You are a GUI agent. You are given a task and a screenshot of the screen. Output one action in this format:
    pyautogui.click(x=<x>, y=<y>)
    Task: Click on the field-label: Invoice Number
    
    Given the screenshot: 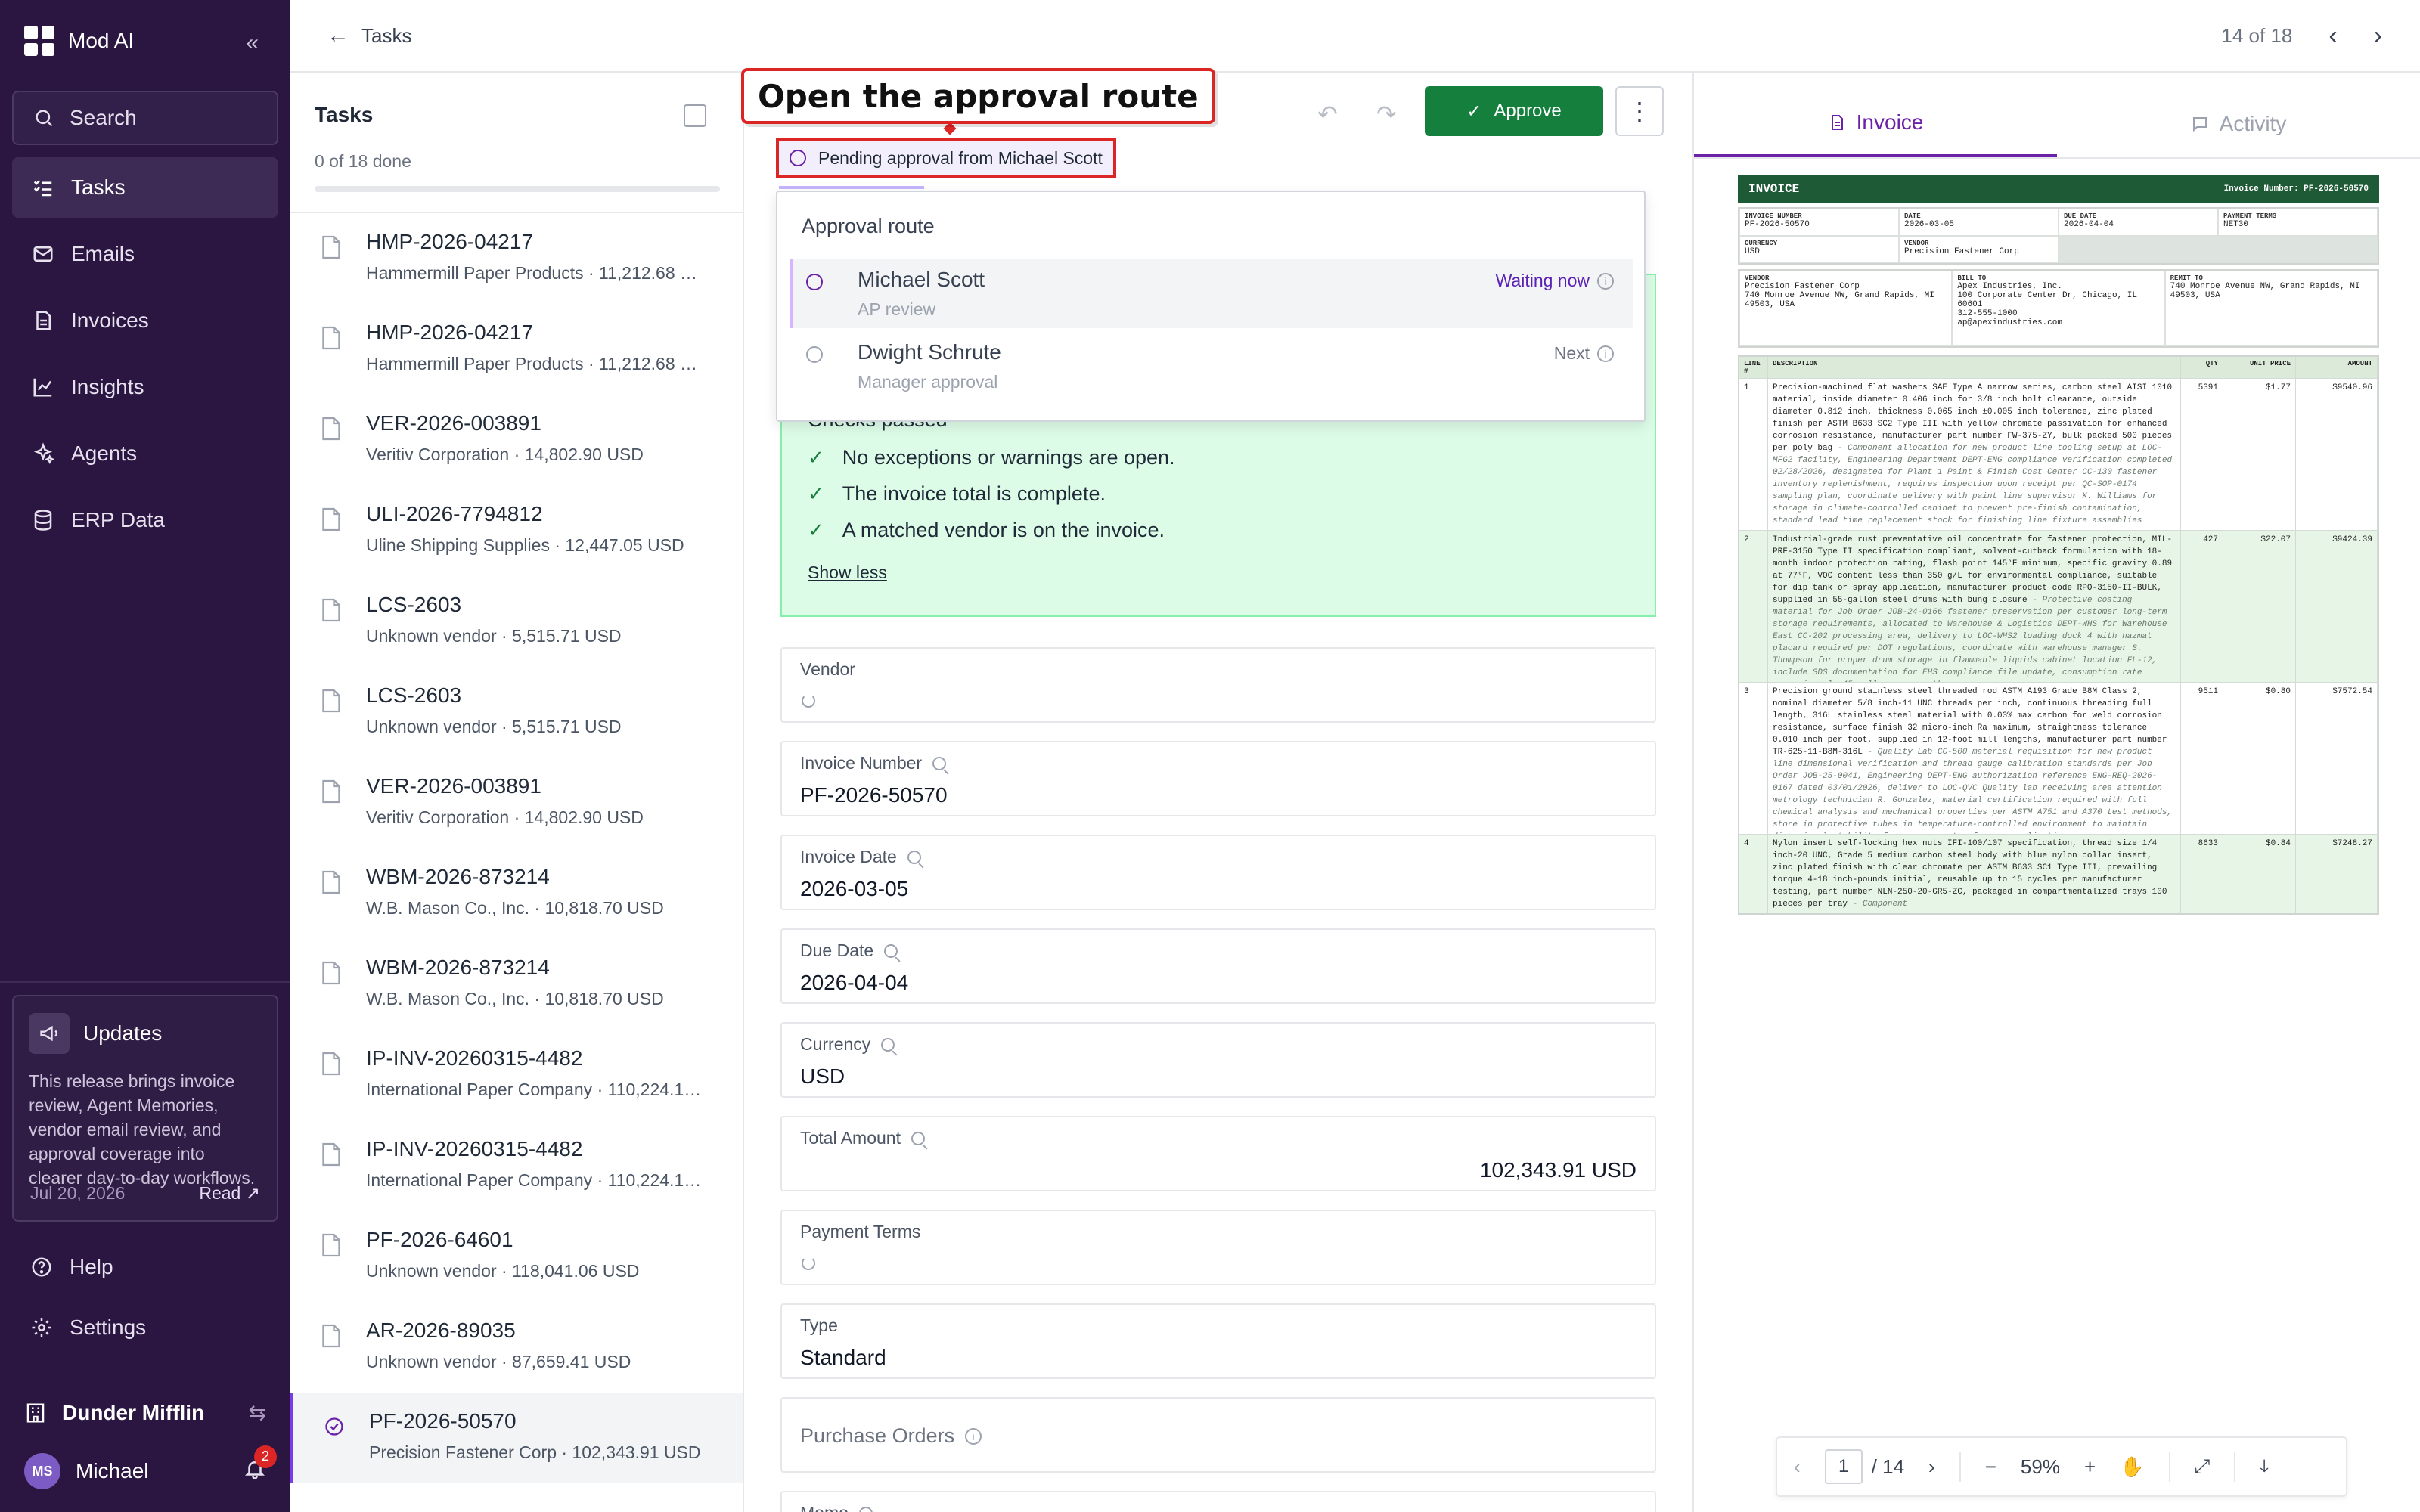 What is the action you would take?
    pyautogui.click(x=873, y=763)
    